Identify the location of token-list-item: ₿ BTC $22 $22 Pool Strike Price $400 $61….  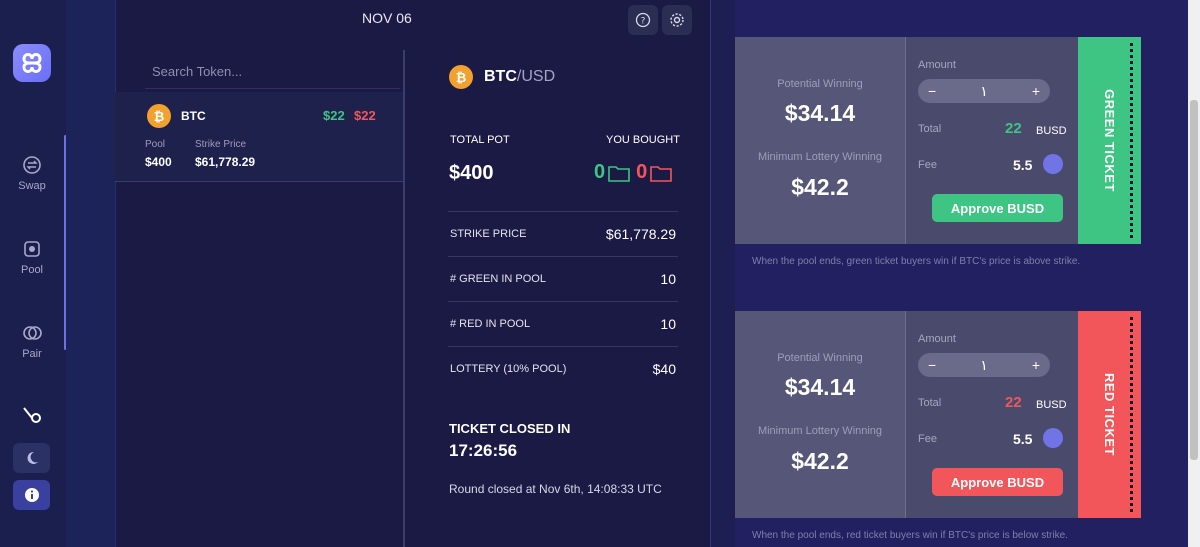
(259, 137).